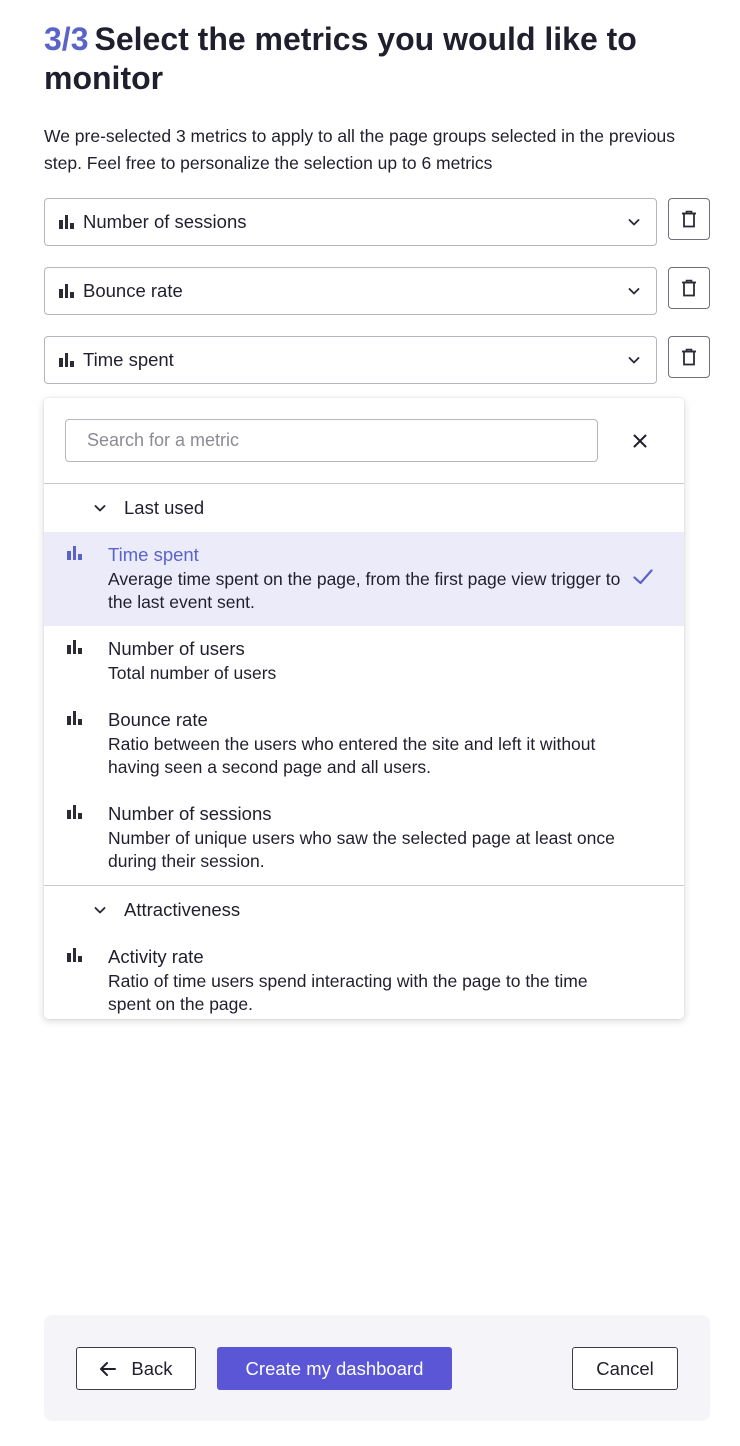 The height and width of the screenshot is (1446, 740). What do you see at coordinates (165, 221) in the screenshot?
I see `metric-select-label: Number of sessions` at bounding box center [165, 221].